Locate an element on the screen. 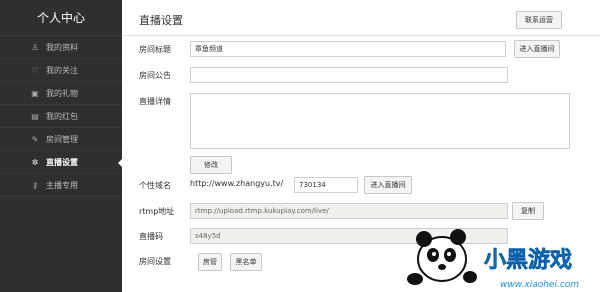  key-icon: ⚷ is located at coordinates (35, 185).